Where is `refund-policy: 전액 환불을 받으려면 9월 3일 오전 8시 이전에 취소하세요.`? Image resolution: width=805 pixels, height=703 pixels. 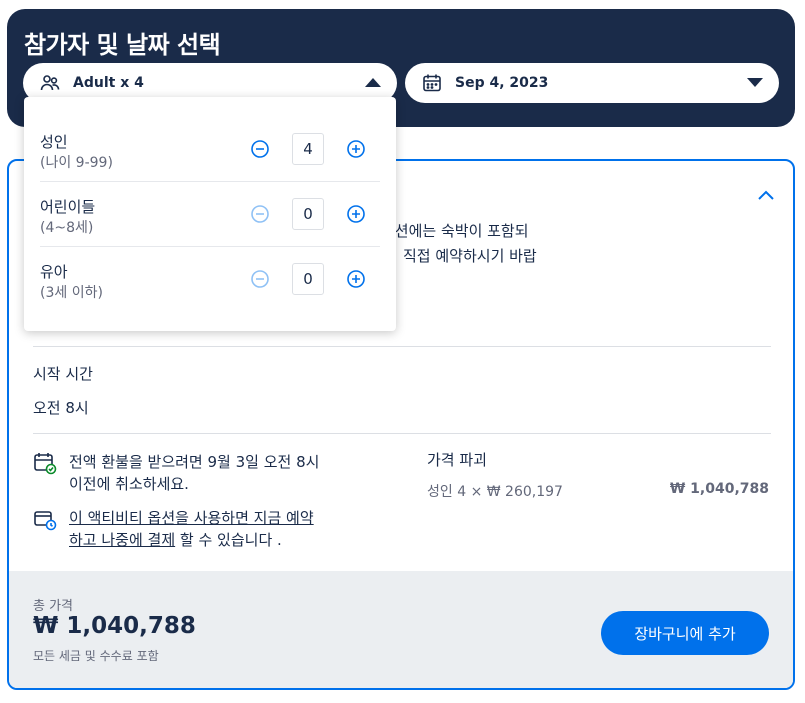 refund-policy: 전액 환불을 받으려면 9월 3일 오전 8시 이전에 취소하세요. is located at coordinates (196, 473).